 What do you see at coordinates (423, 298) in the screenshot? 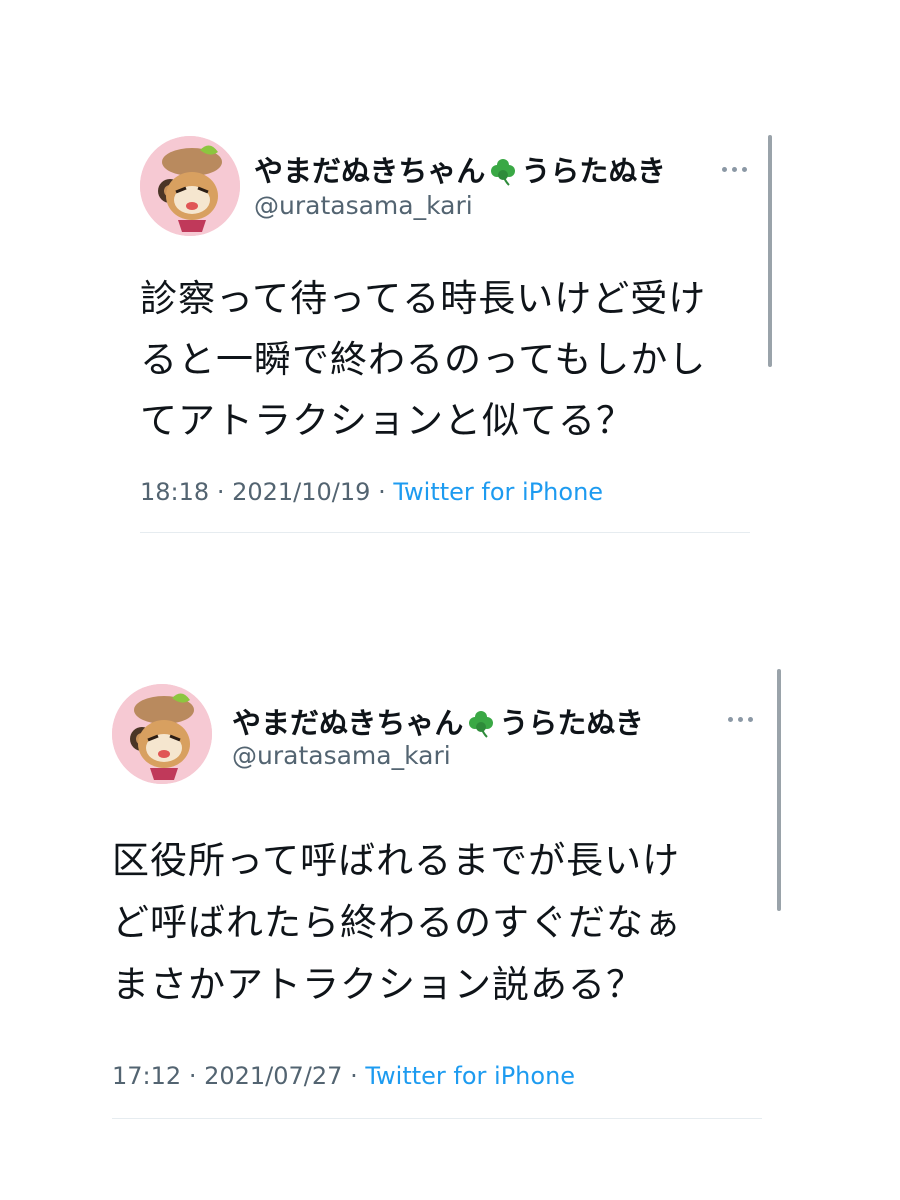
I see `tweet-text-line: 診察って待ってる時長いけど受け` at bounding box center [423, 298].